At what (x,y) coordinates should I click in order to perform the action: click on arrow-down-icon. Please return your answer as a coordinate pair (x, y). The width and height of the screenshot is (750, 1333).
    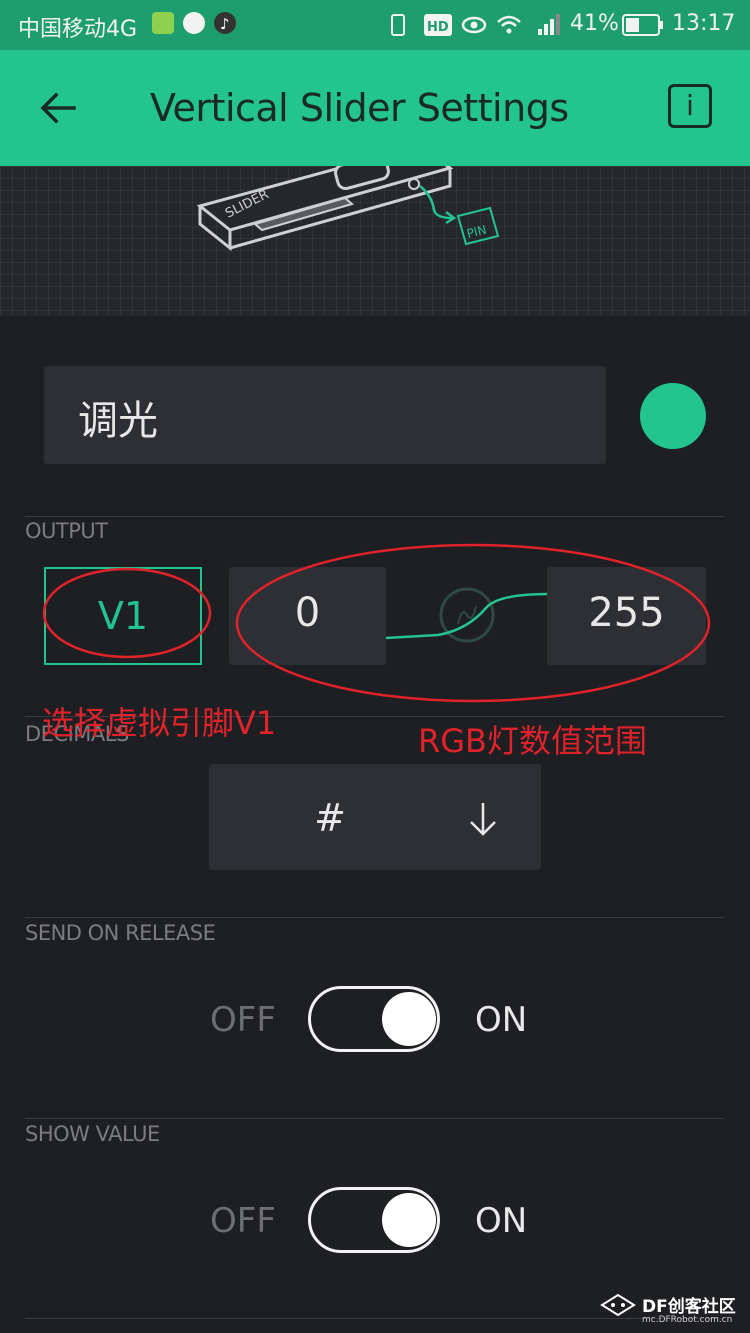
    Looking at the image, I should click on (483, 819).